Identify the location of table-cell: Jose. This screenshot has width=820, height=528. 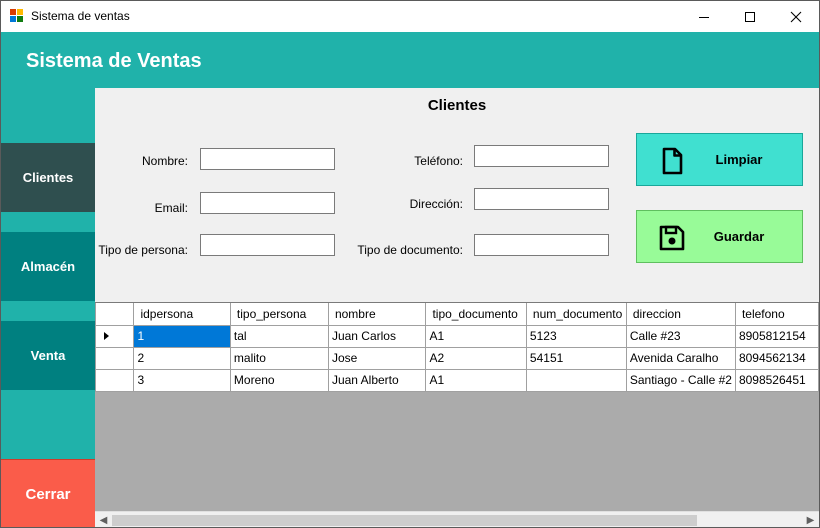
(377, 358).